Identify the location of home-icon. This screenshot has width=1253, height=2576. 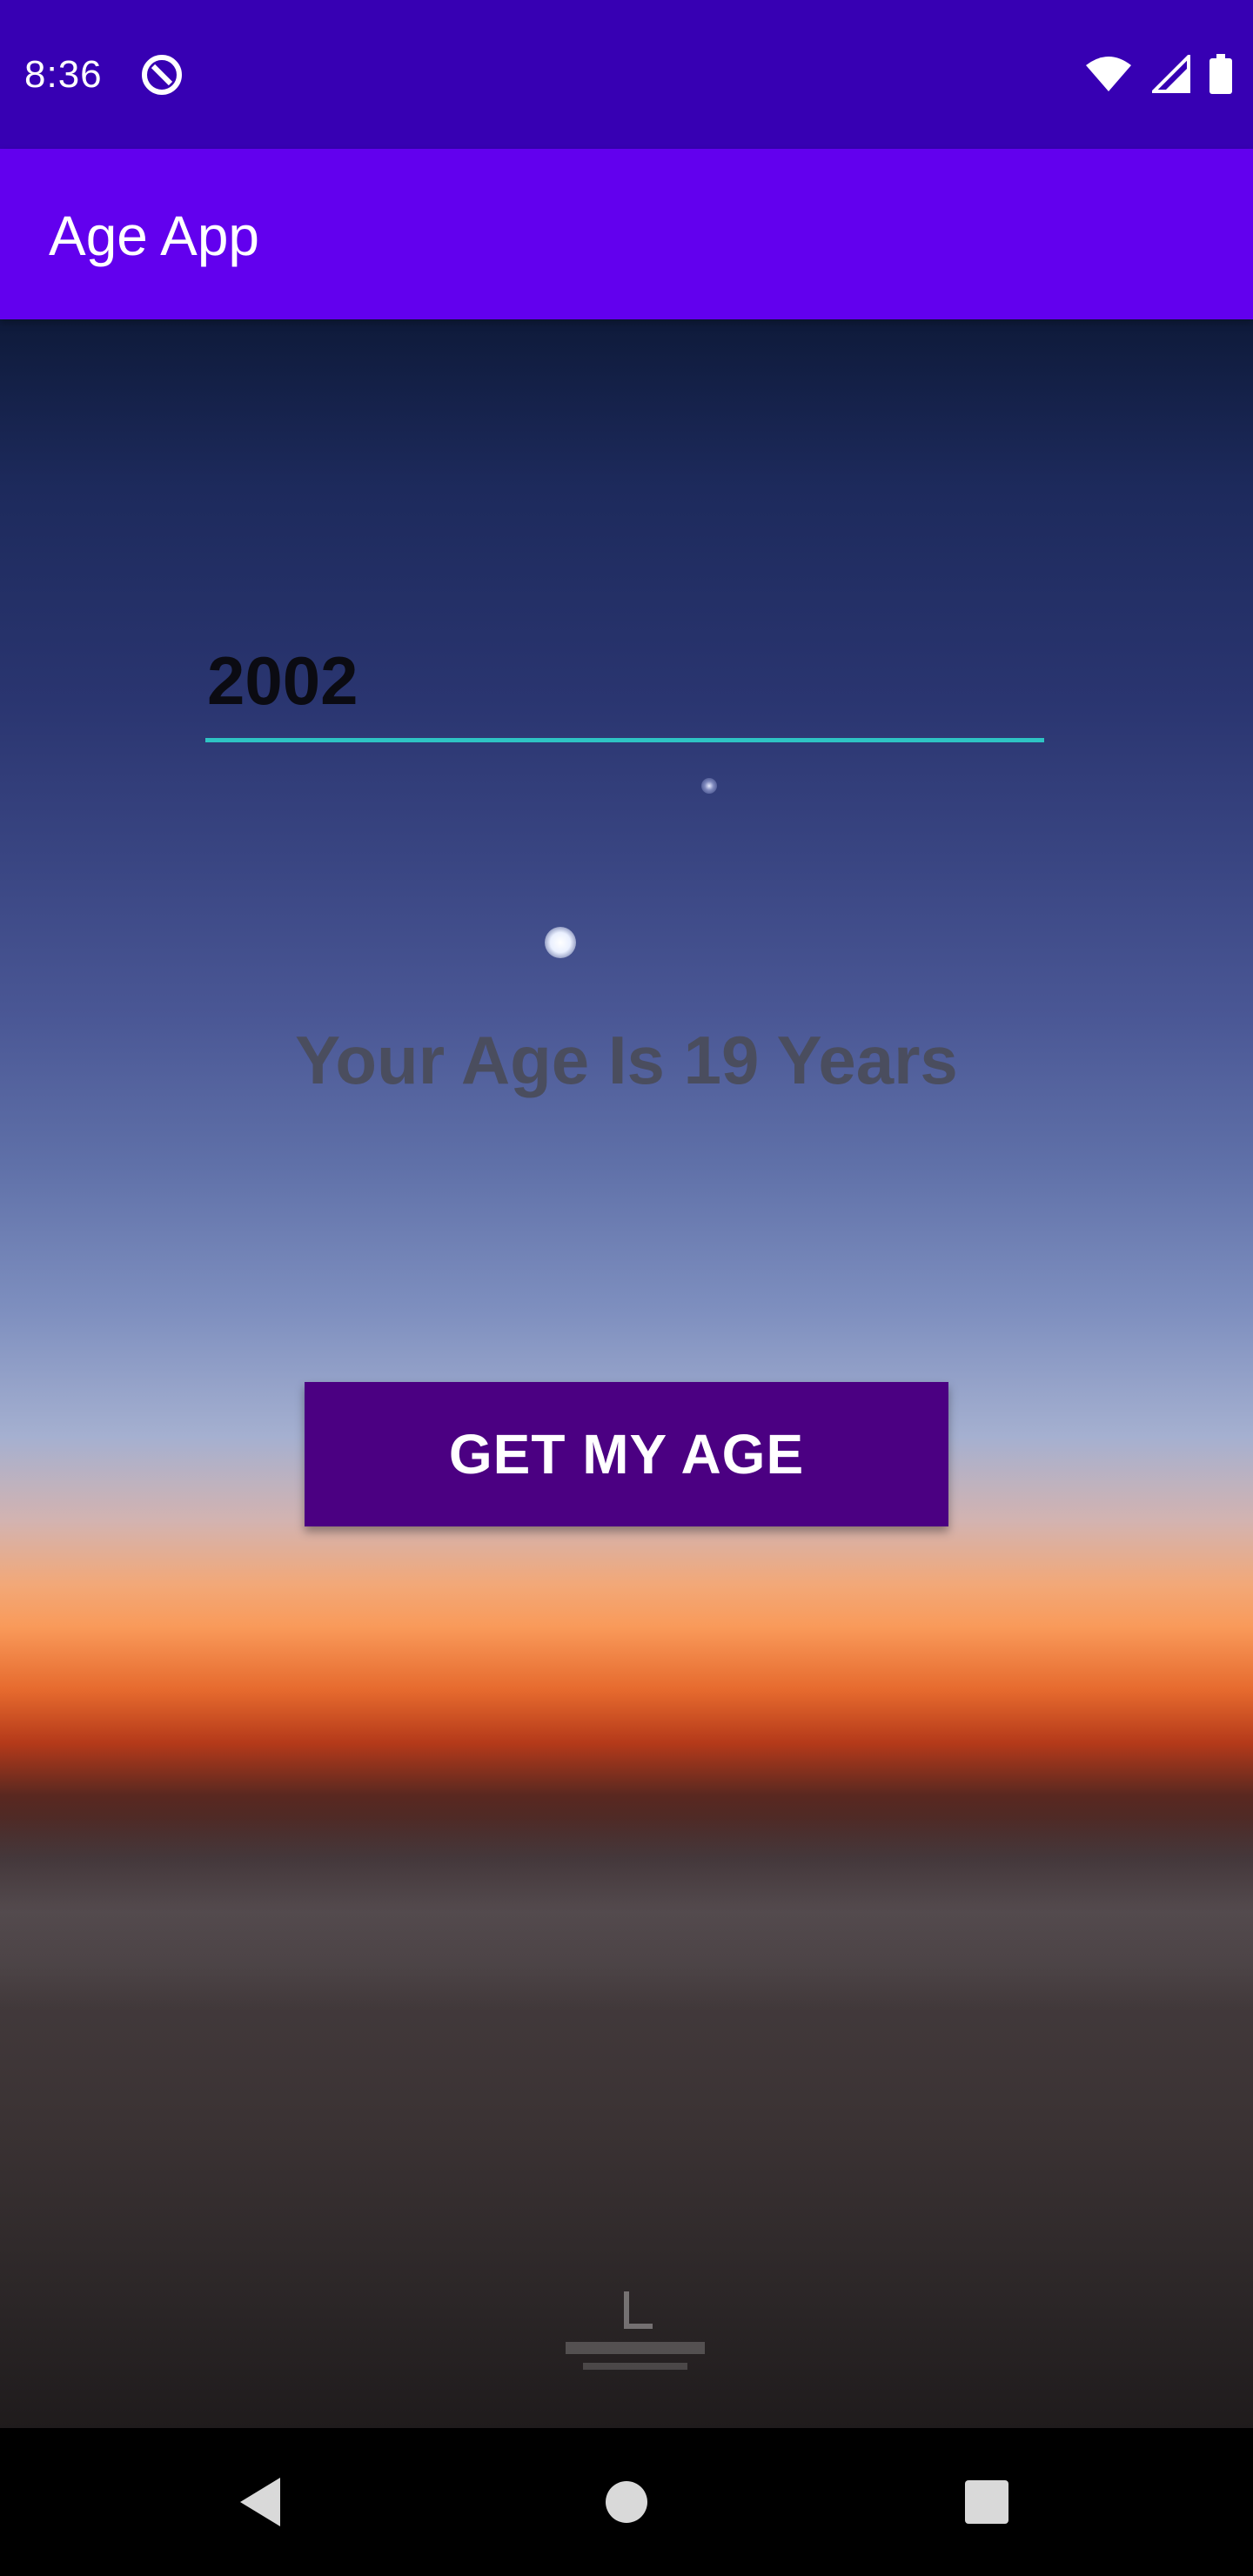
(626, 2502).